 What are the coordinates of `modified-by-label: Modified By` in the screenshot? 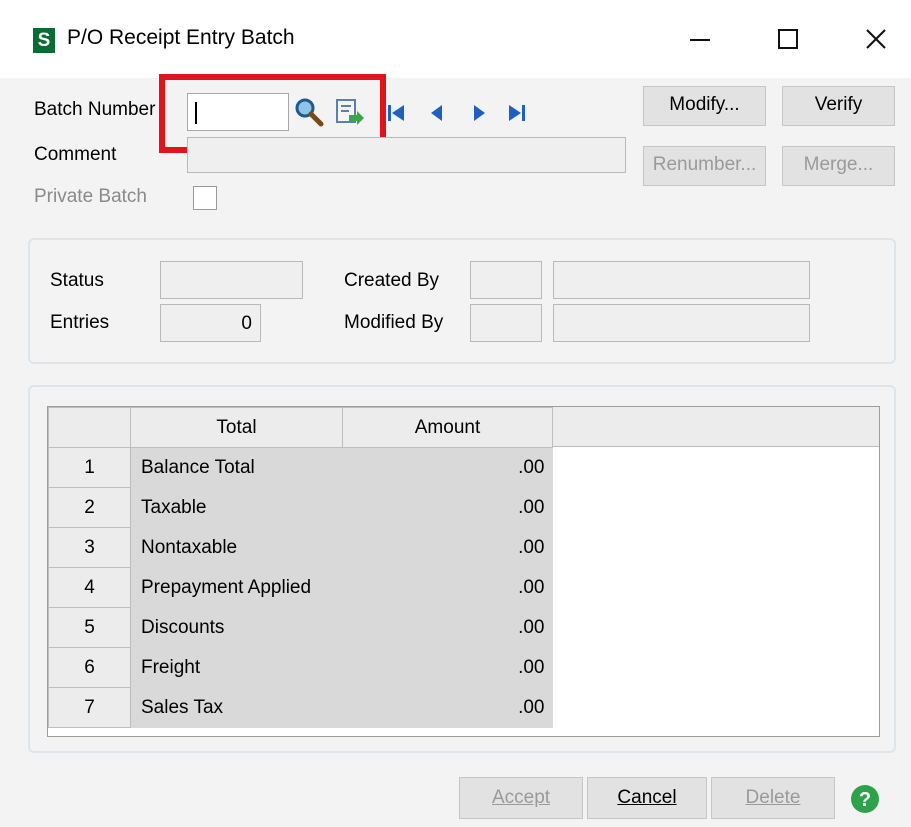 It's located at (394, 322).